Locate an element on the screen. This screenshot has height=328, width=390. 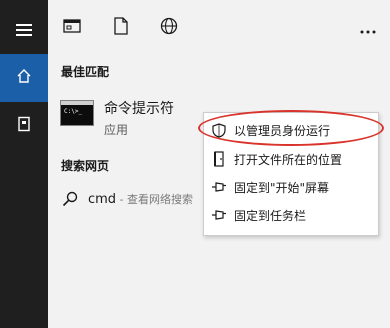
apps-filter-icon is located at coordinates (72, 28).